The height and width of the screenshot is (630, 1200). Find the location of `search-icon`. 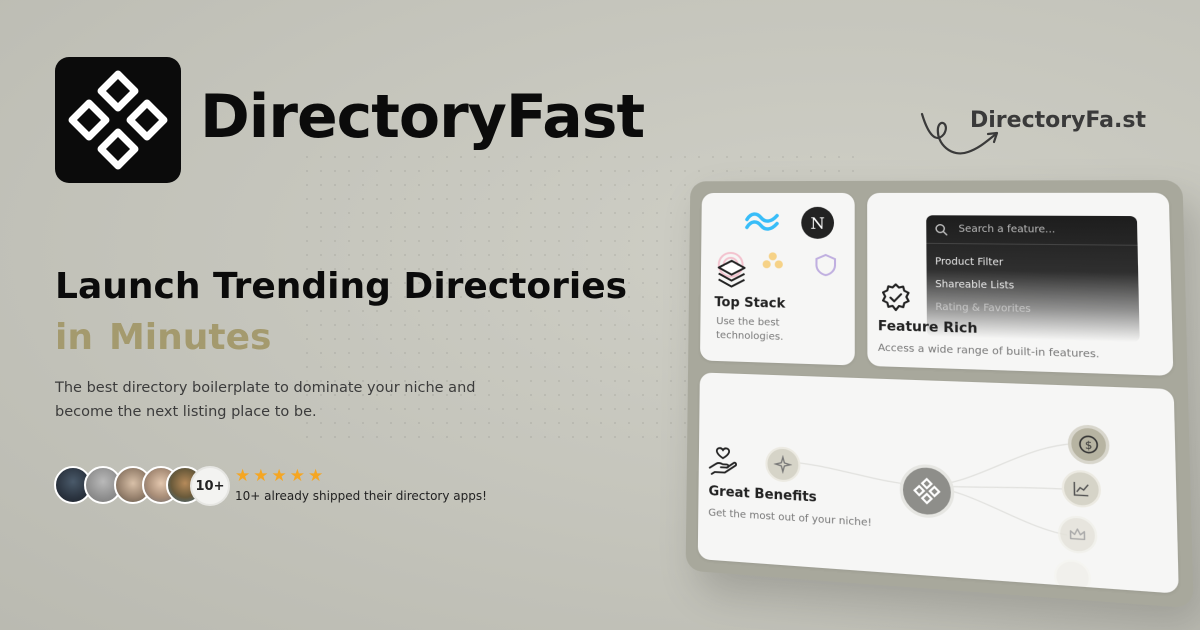

search-icon is located at coordinates (941, 229).